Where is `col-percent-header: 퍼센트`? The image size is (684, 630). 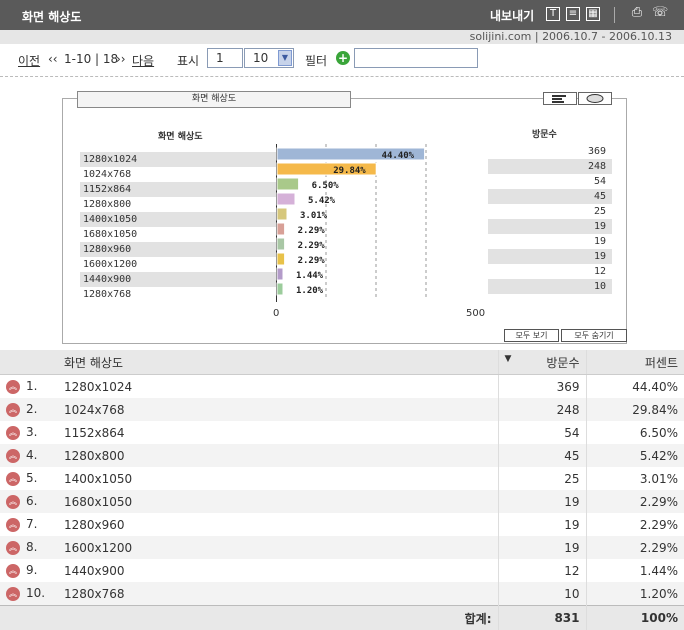 col-percent-header: 퍼센트 is located at coordinates (635, 362).